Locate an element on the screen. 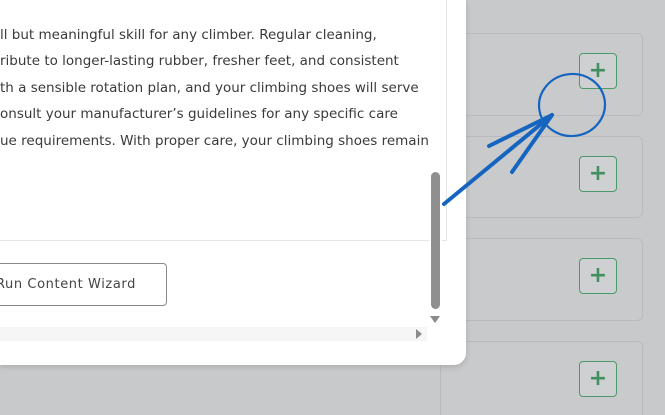 This screenshot has width=665, height=415. scroll-down-arrow-icon is located at coordinates (435, 319).